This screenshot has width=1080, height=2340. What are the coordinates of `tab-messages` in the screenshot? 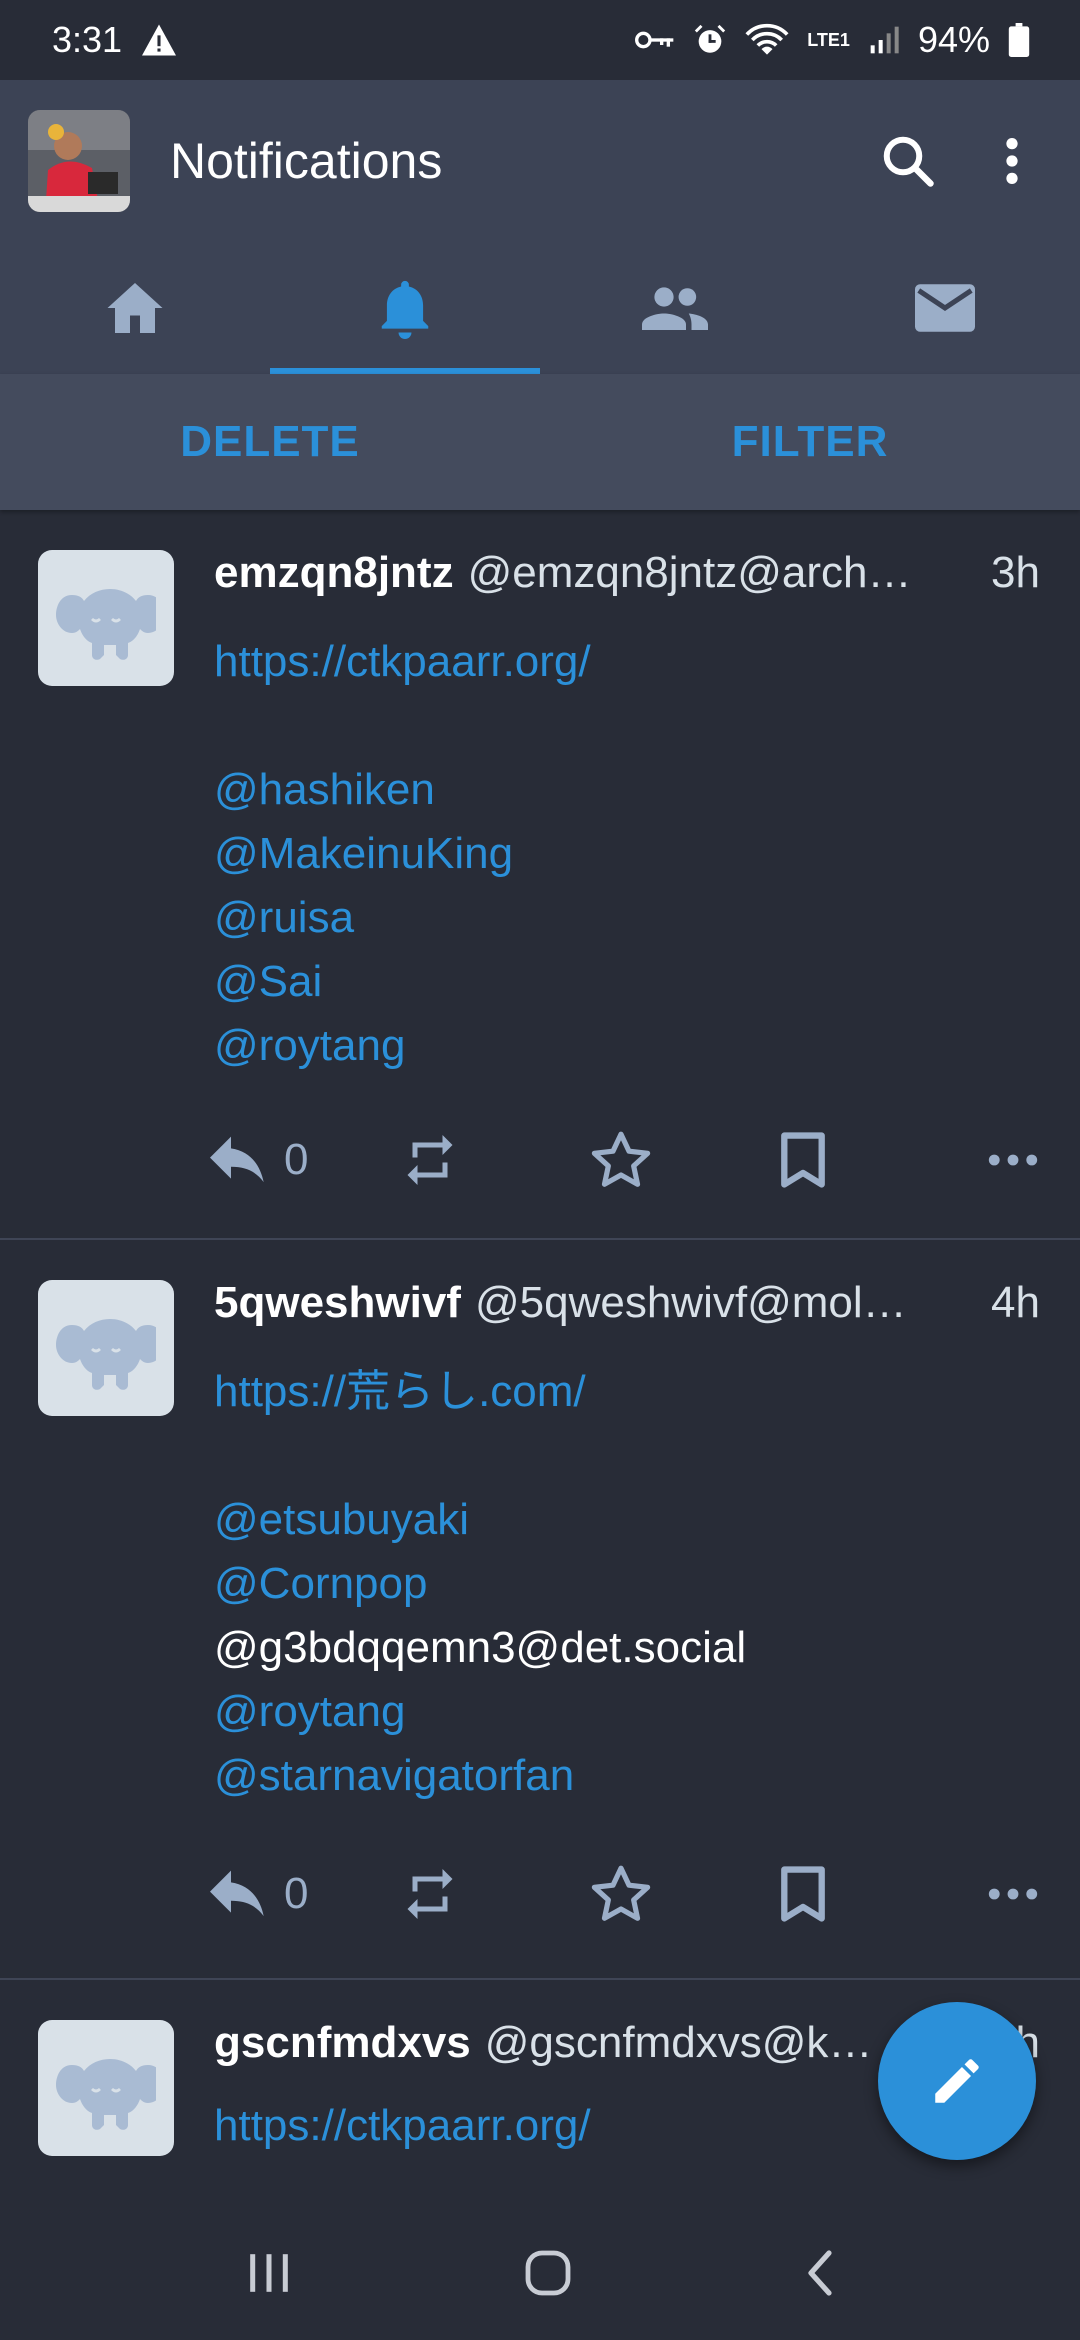 It's located at (945, 308).